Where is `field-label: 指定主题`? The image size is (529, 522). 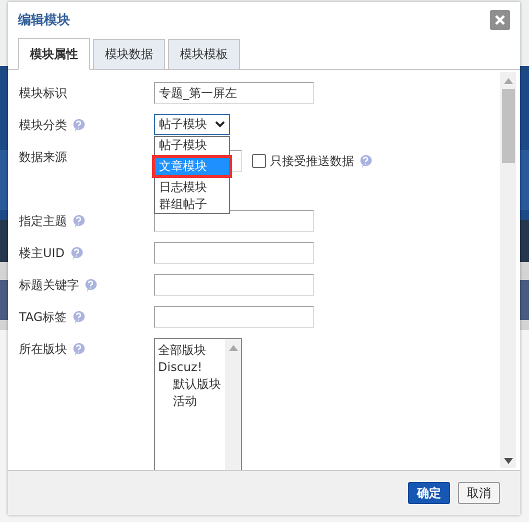
field-label: 指定主题 is located at coordinates (43, 221).